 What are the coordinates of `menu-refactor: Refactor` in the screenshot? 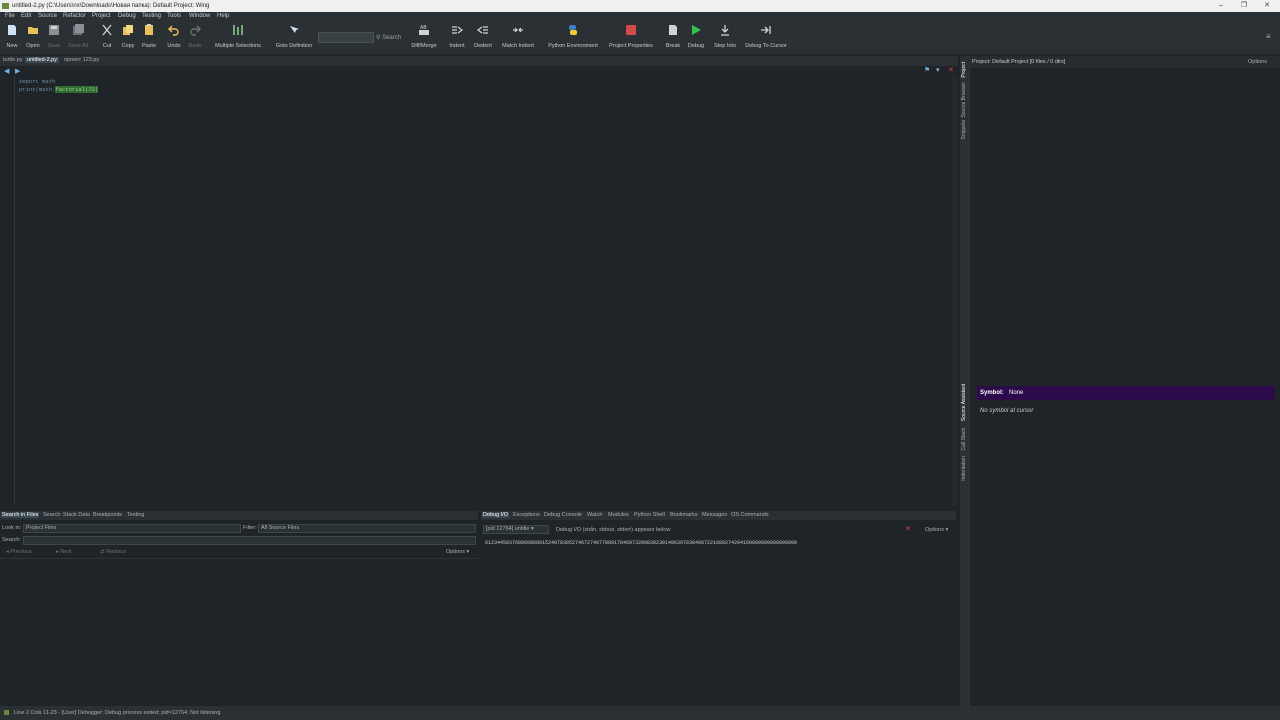 It's located at (74, 16).